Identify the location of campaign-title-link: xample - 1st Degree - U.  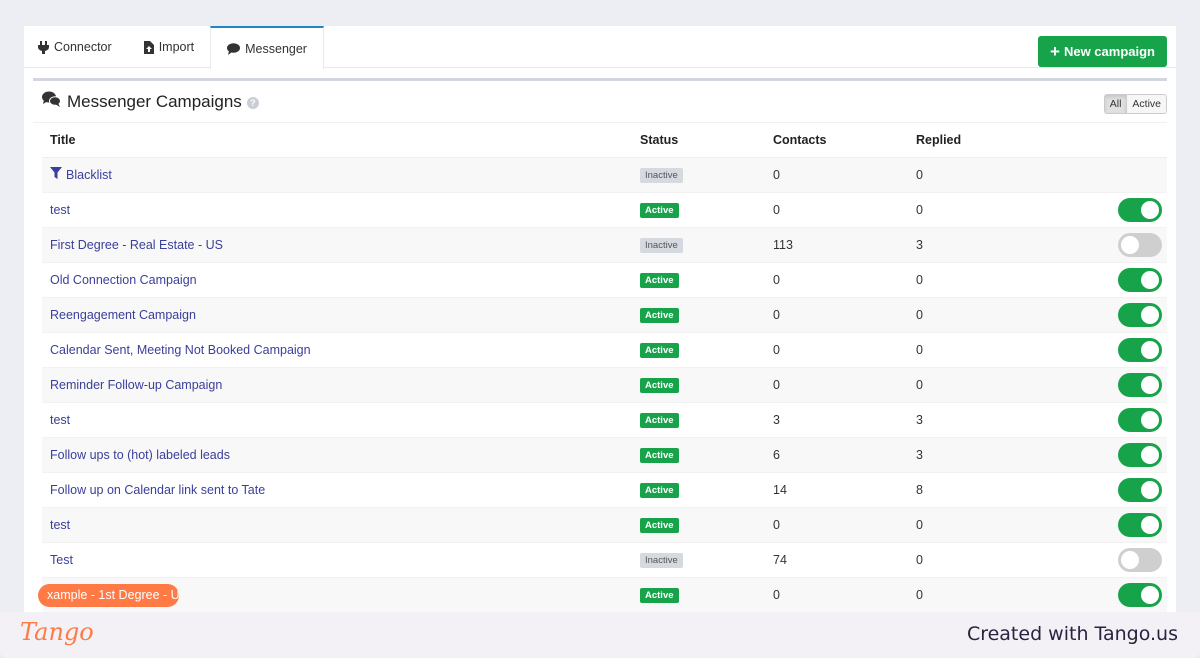
(113, 595).